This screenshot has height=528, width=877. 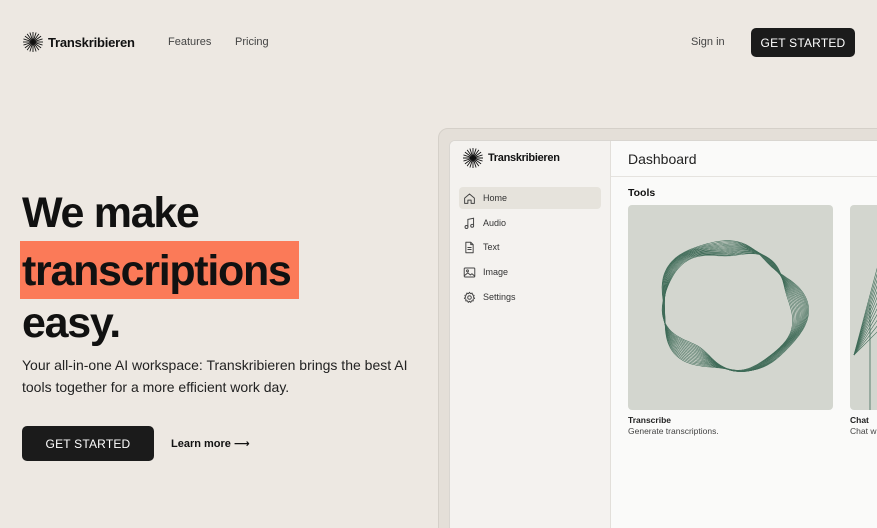 I want to click on dashboard-title: Dashboard, so click(x=662, y=159).